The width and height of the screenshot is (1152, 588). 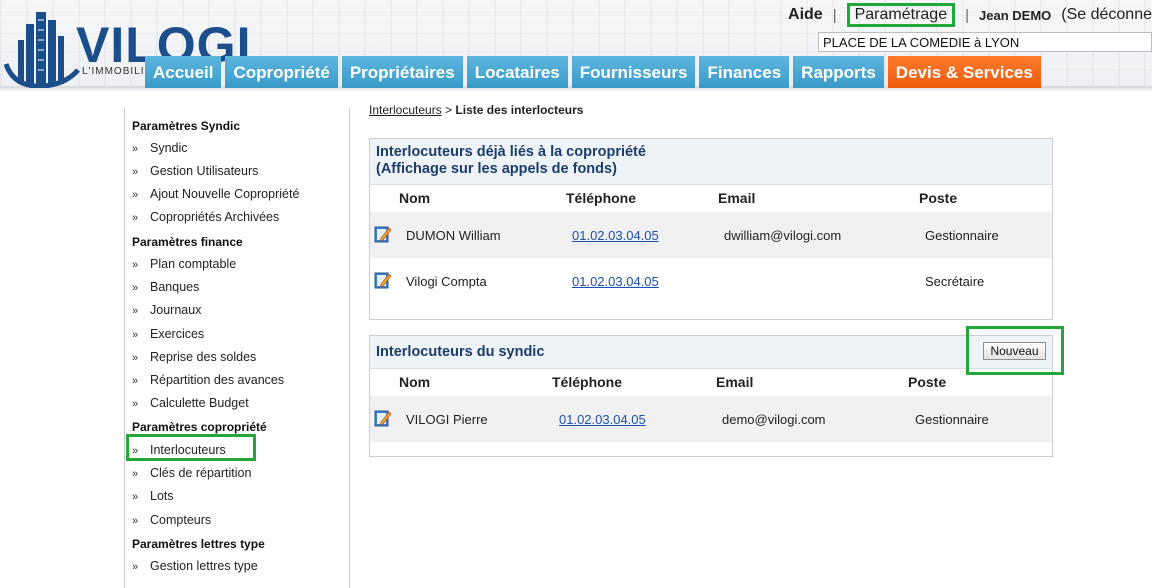 I want to click on sidebar-item-label: Exercices, so click(x=177, y=334).